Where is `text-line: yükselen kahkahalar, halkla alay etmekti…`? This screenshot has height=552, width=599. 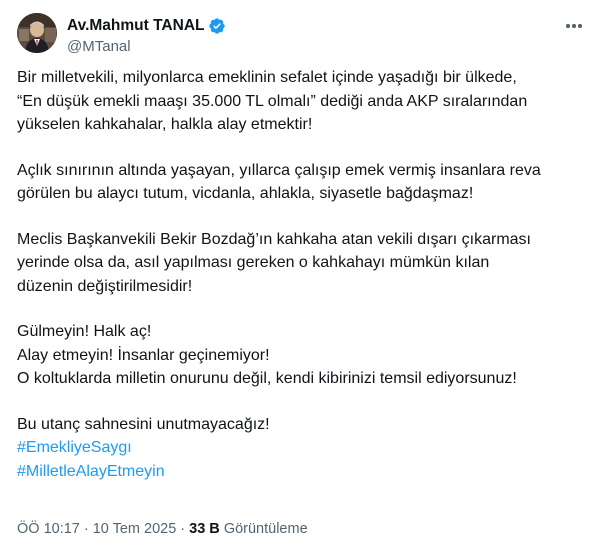
text-line: yükselen kahkahalar, halkla alay etmekti… is located at coordinates (165, 124).